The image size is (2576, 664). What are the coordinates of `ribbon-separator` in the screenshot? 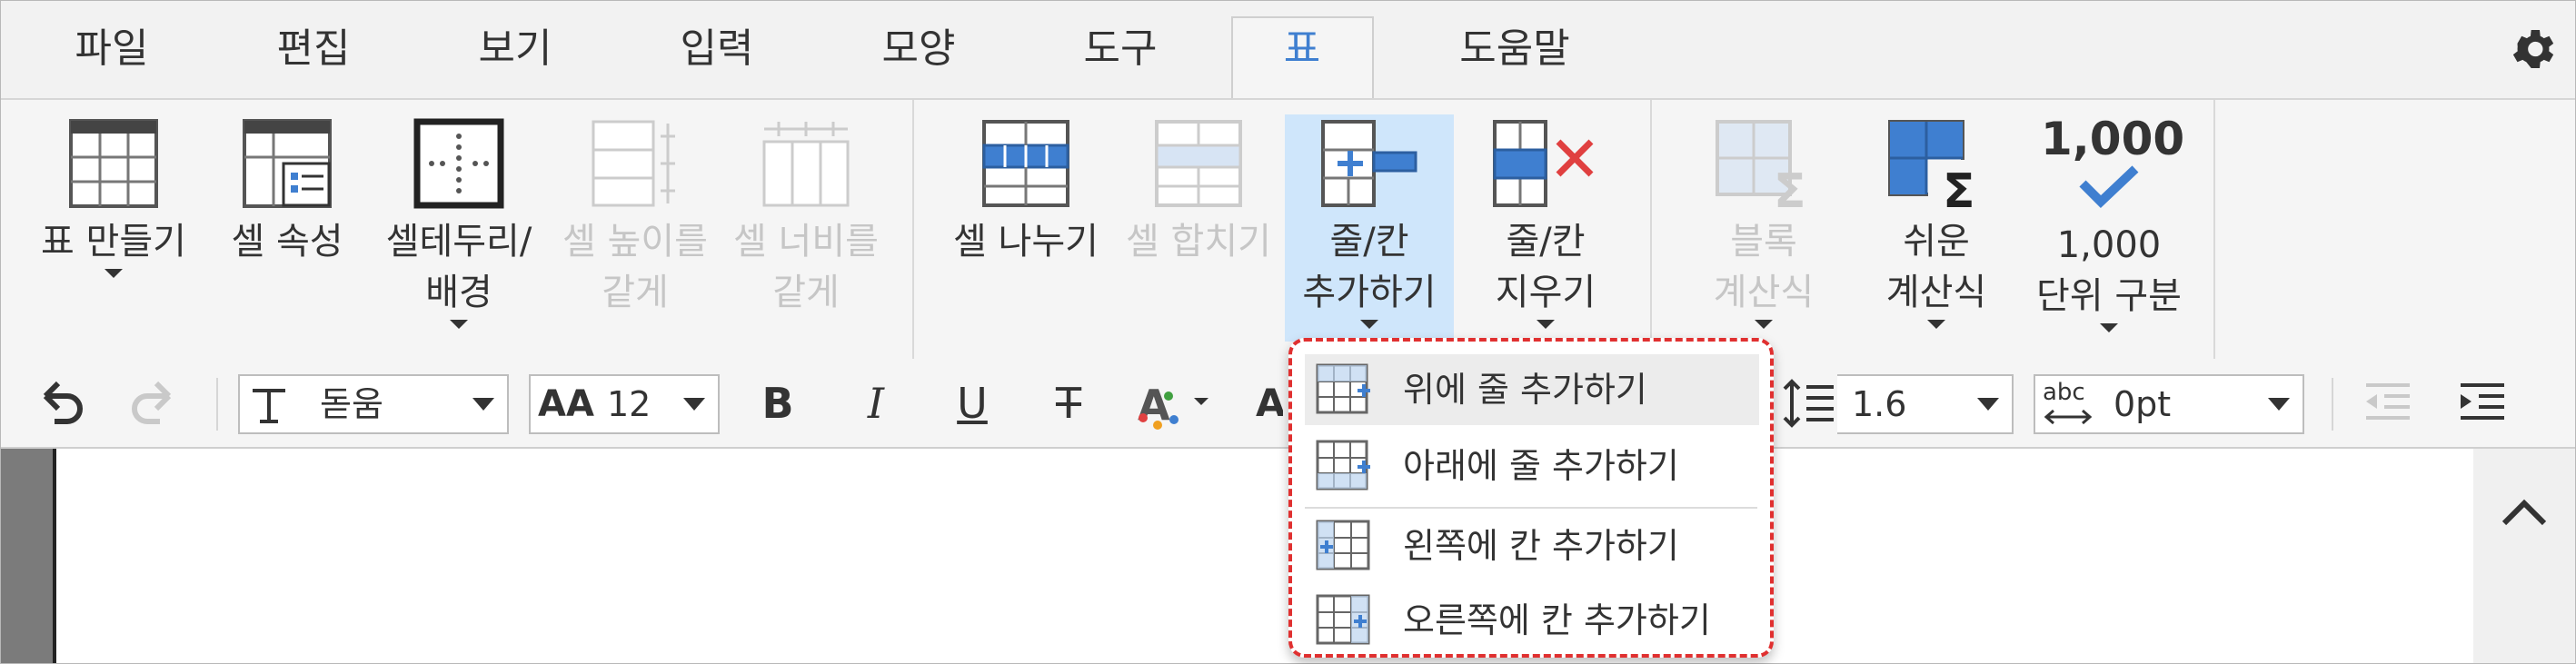 It's located at (913, 229).